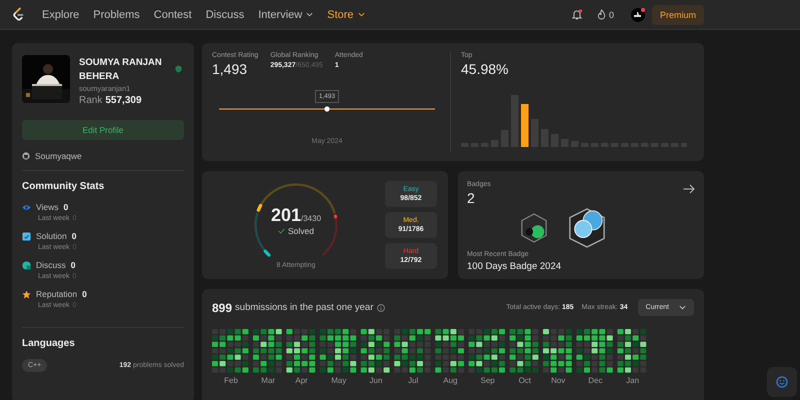 The width and height of the screenshot is (800, 400). What do you see at coordinates (381, 308) in the screenshot?
I see `info-icon` at bounding box center [381, 308].